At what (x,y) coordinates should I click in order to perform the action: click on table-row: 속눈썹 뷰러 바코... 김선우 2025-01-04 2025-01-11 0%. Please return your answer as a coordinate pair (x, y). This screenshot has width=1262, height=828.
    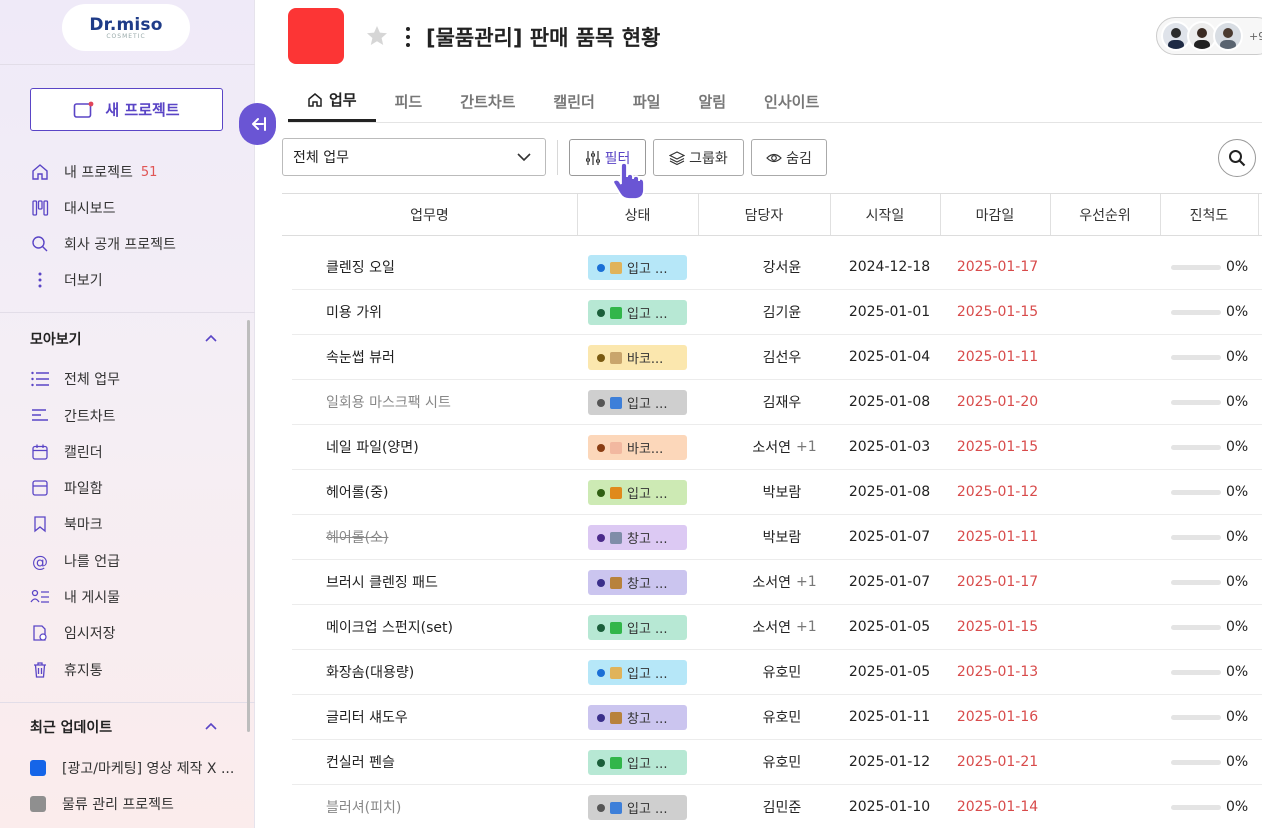
    Looking at the image, I should click on (777, 357).